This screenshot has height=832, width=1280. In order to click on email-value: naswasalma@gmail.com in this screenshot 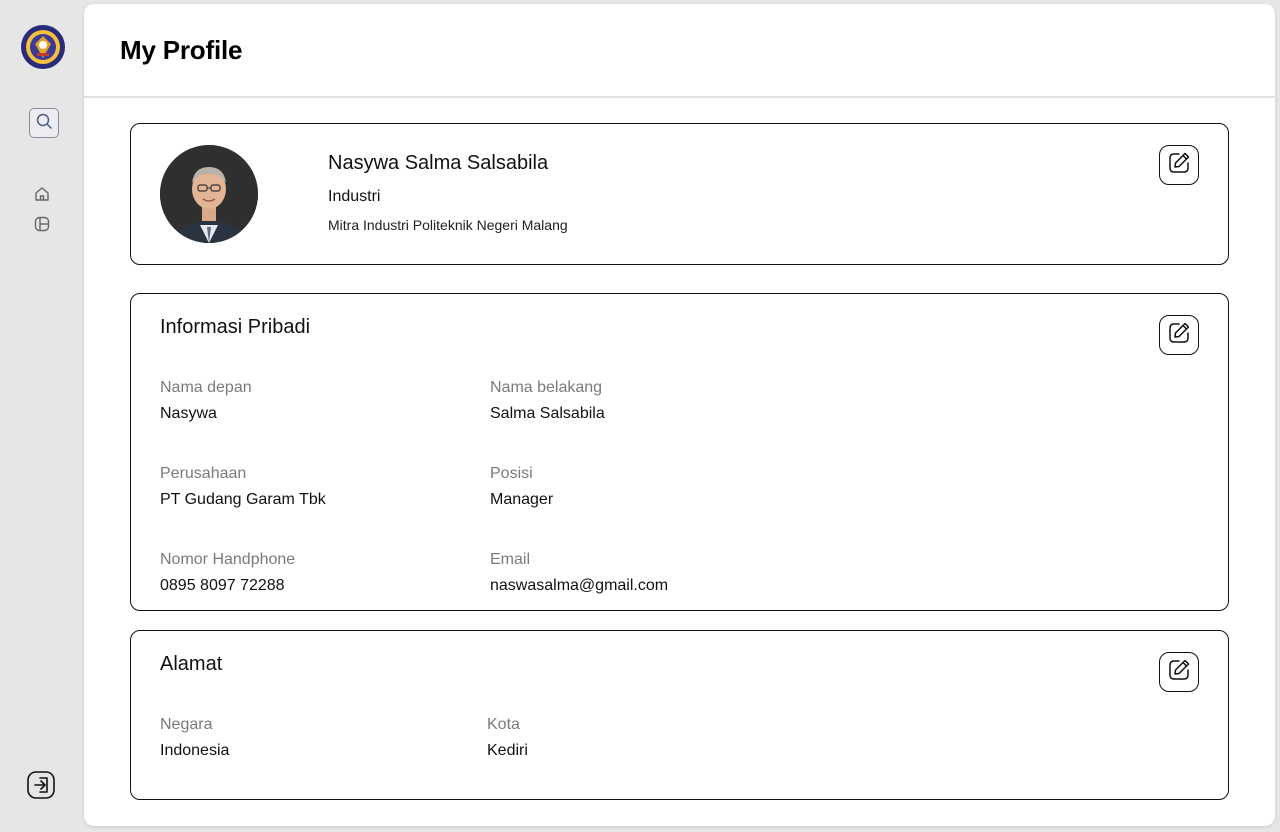, I will do `click(579, 585)`.